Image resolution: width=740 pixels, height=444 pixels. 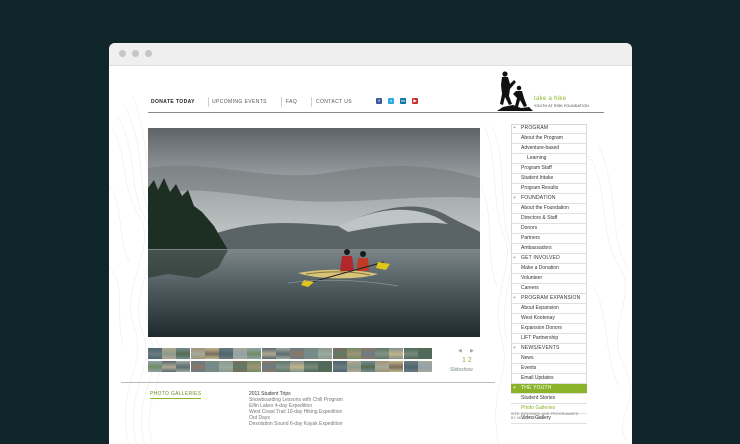 What do you see at coordinates (176, 395) in the screenshot?
I see `photo-galleries-link: PHOTO GALLERIES` at bounding box center [176, 395].